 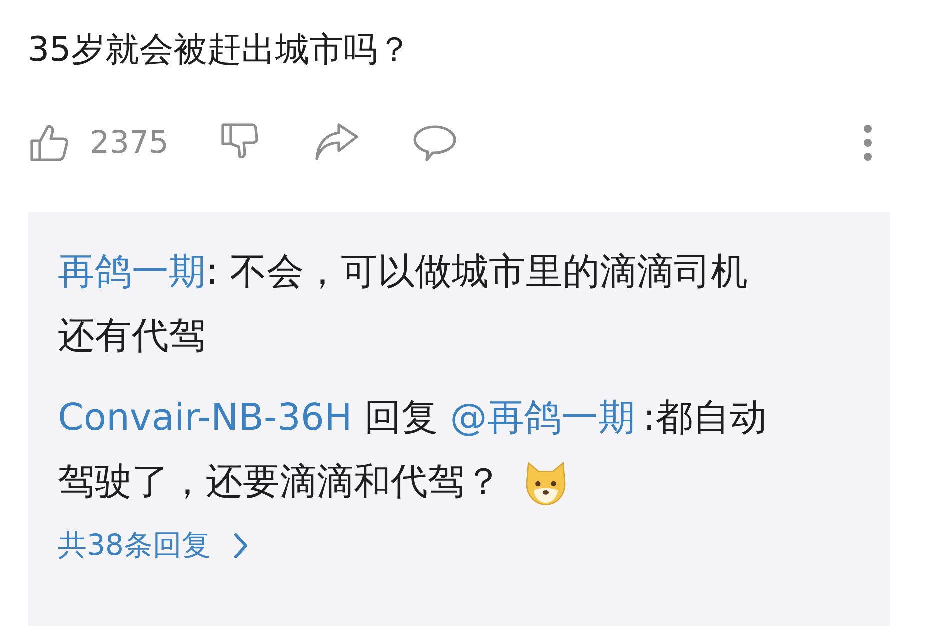 What do you see at coordinates (132, 271) in the screenshot?
I see `username-link: 再鸽一期` at bounding box center [132, 271].